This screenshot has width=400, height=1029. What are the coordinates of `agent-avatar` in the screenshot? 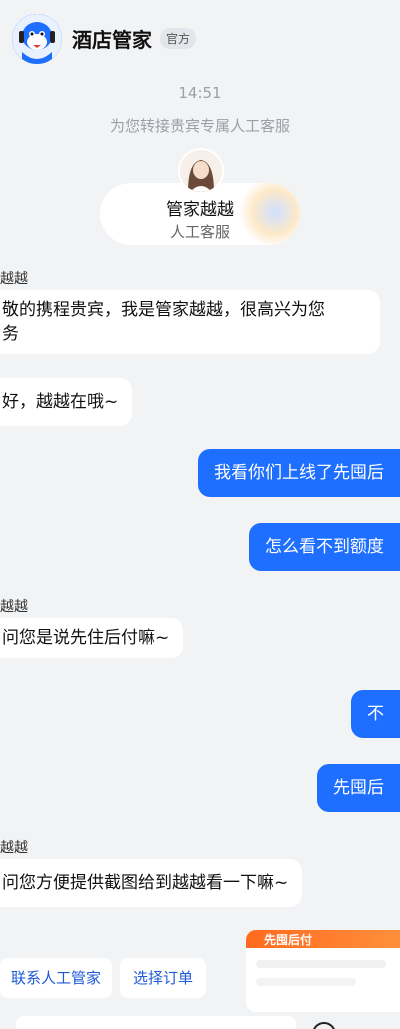 It's located at (201, 171).